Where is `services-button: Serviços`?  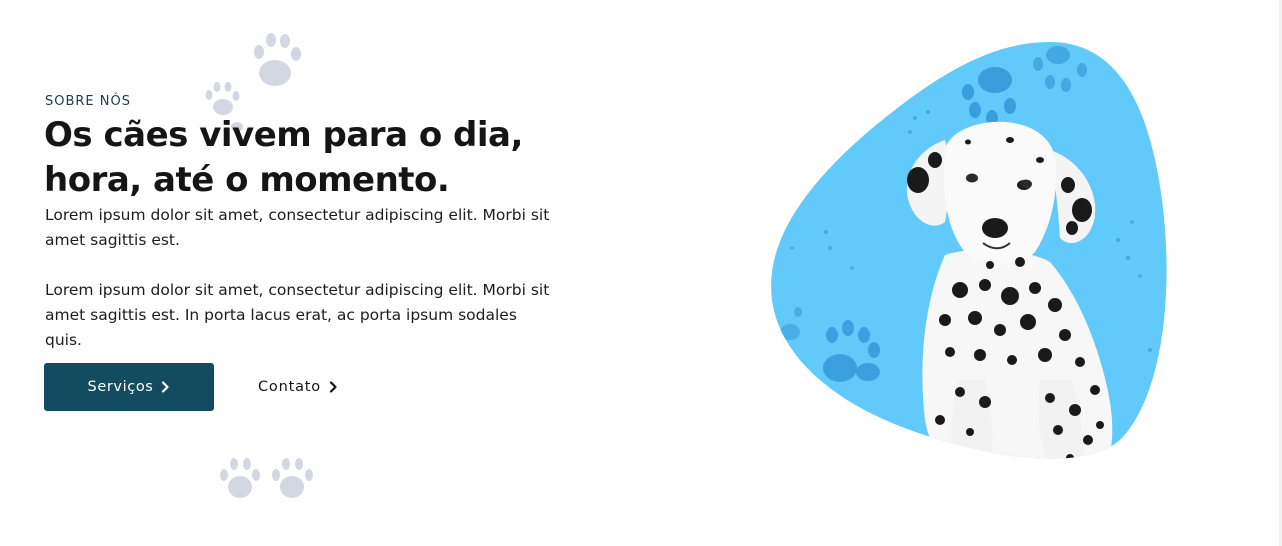 services-button: Serviços is located at coordinates (129, 387).